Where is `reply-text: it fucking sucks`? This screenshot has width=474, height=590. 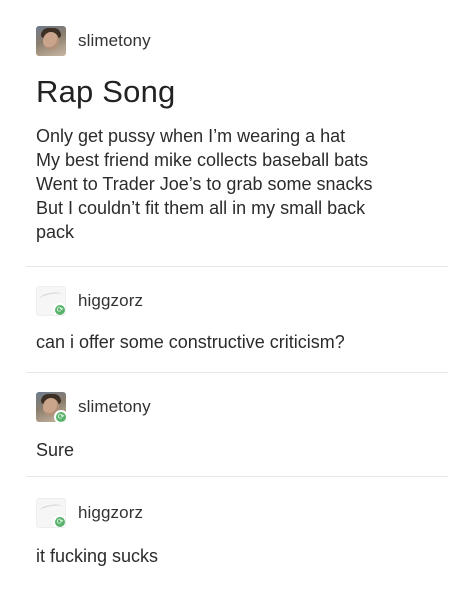
reply-text: it fucking sucks is located at coordinates (97, 556).